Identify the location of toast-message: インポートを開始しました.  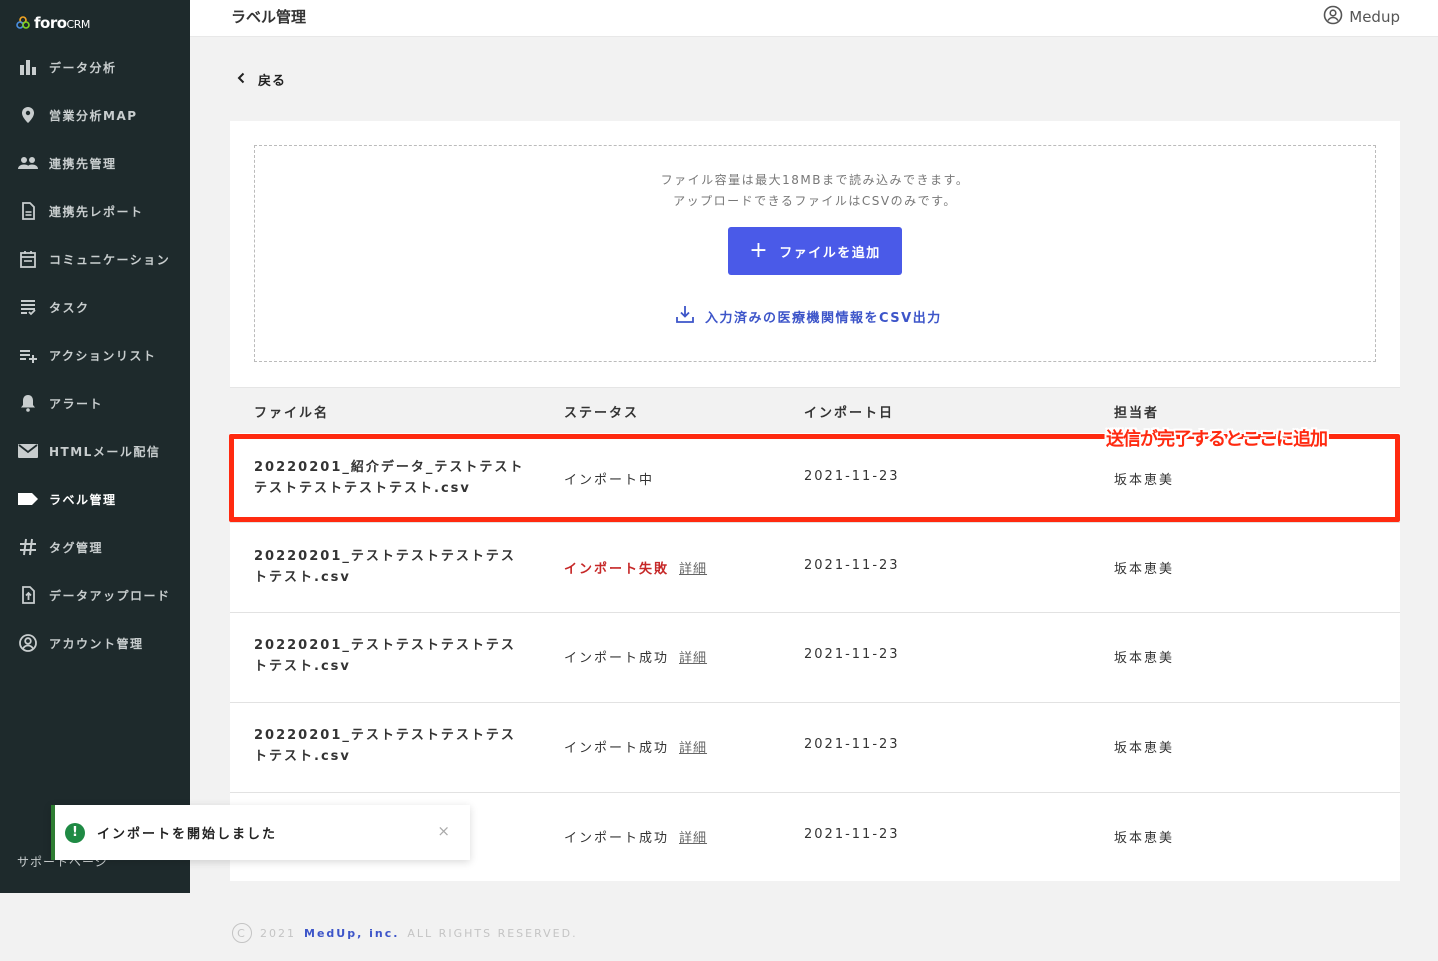
(187, 834).